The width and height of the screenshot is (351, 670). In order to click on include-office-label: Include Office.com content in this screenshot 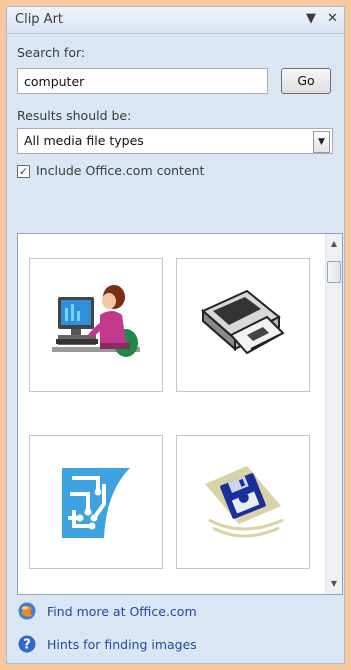, I will do `click(120, 170)`.